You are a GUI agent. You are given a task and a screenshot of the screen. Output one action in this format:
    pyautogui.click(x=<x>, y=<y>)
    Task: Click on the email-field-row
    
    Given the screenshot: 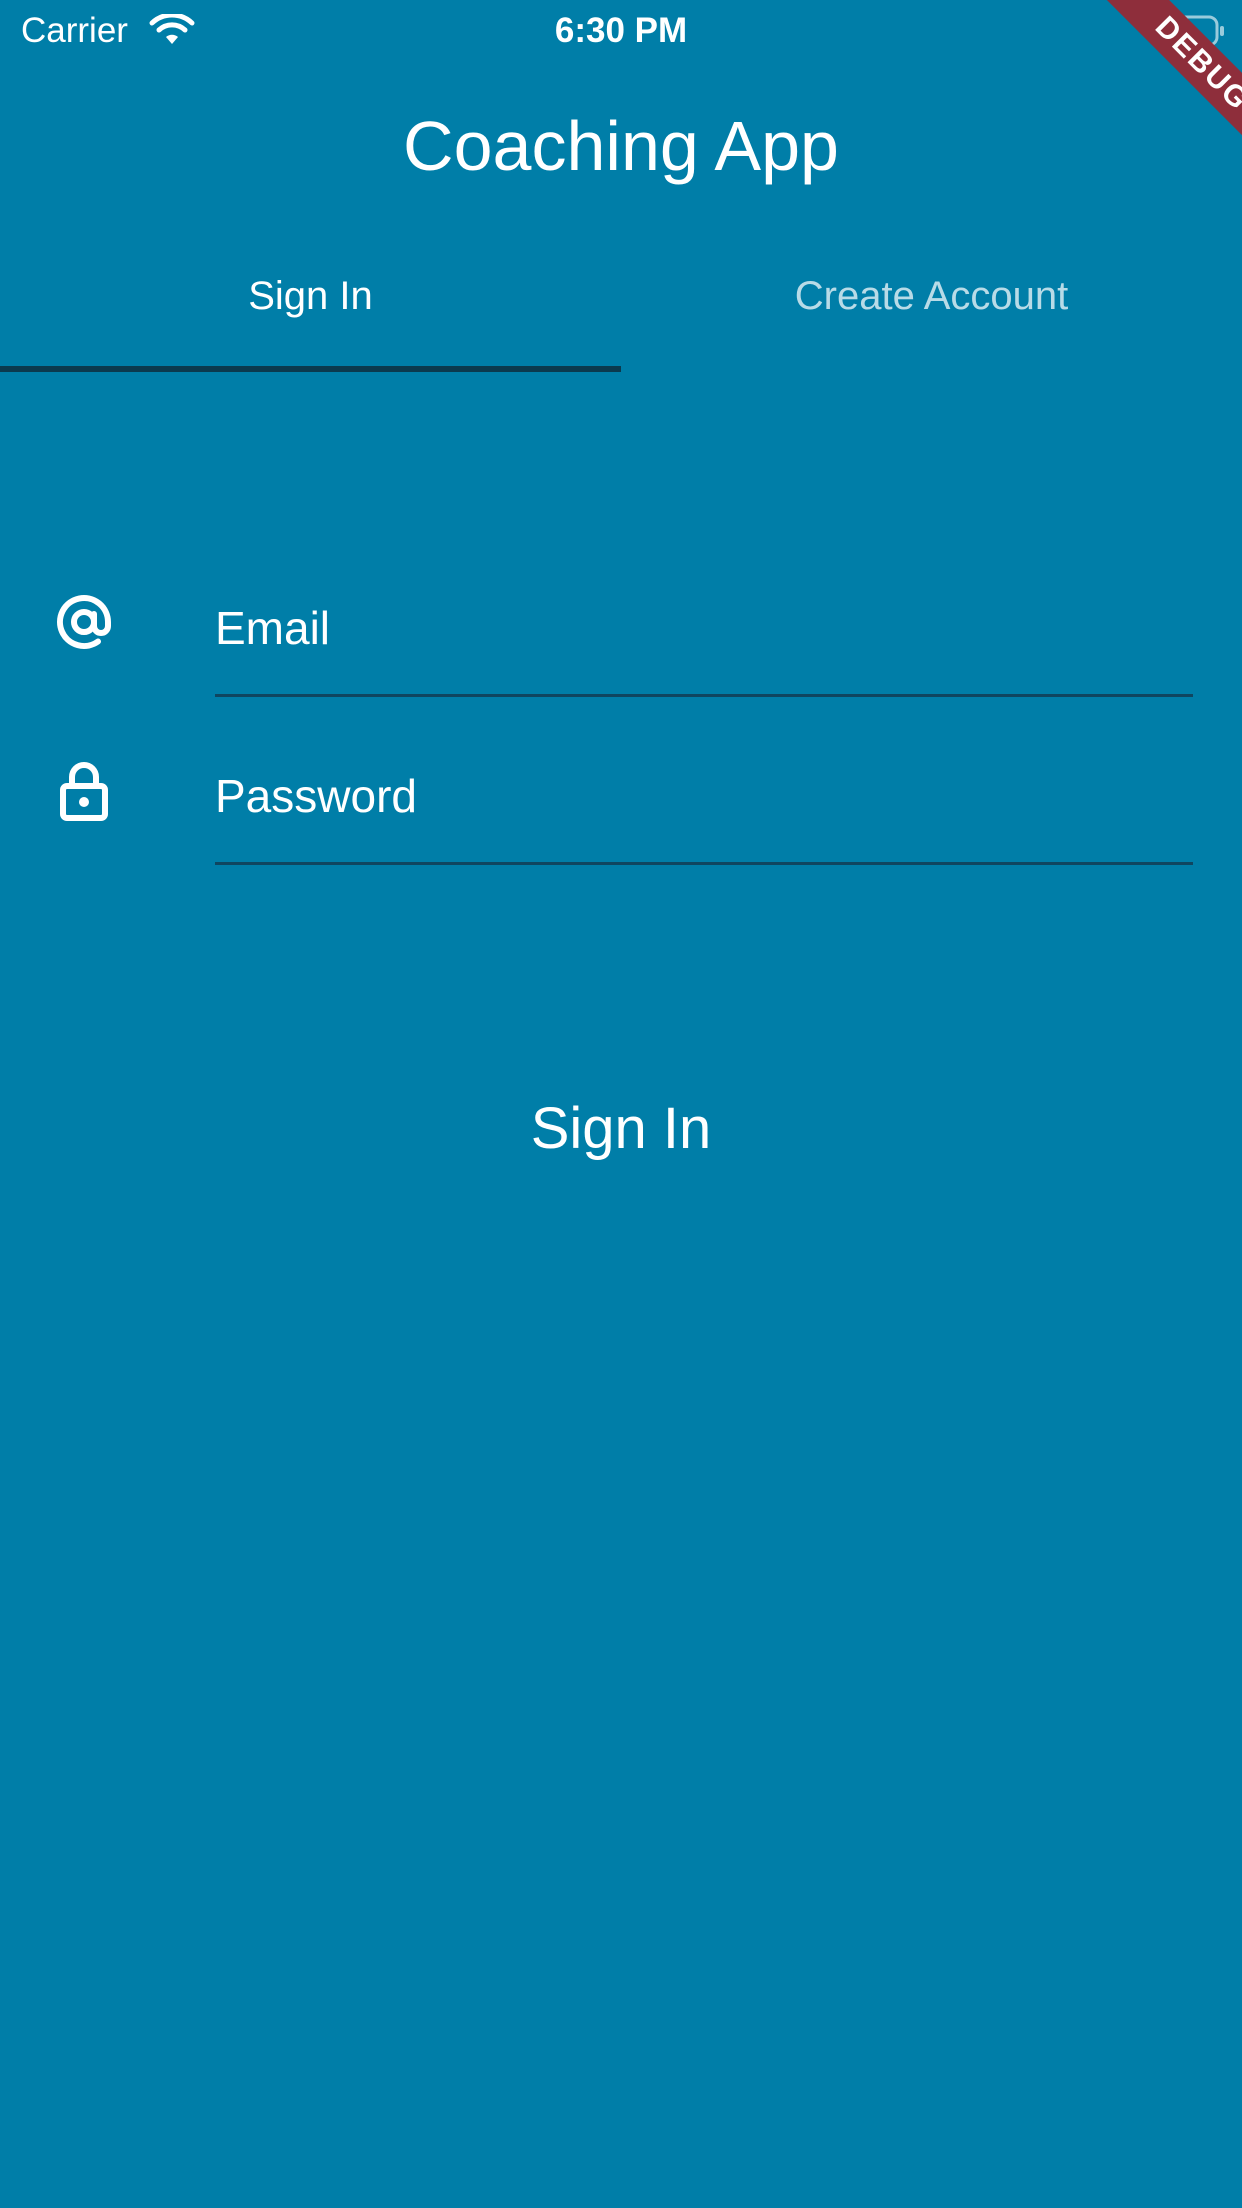 What is the action you would take?
    pyautogui.click(x=621, y=638)
    